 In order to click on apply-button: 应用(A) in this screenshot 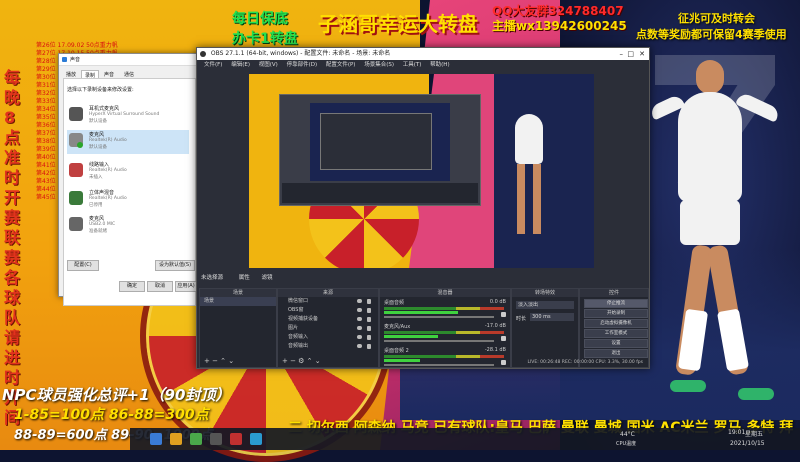, I will do `click(186, 286)`.